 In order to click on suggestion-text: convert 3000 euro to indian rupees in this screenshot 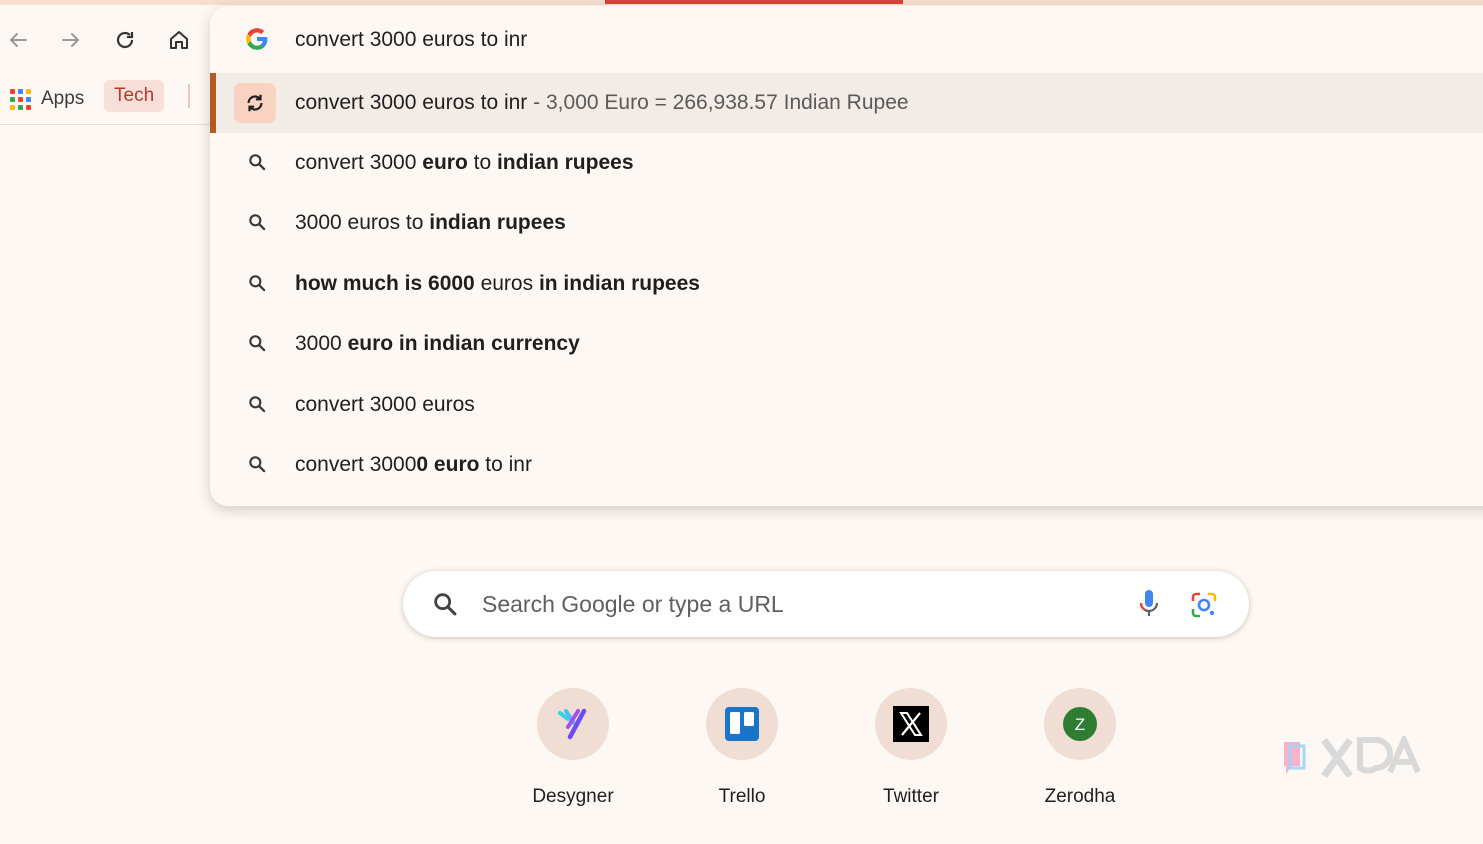, I will do `click(464, 163)`.